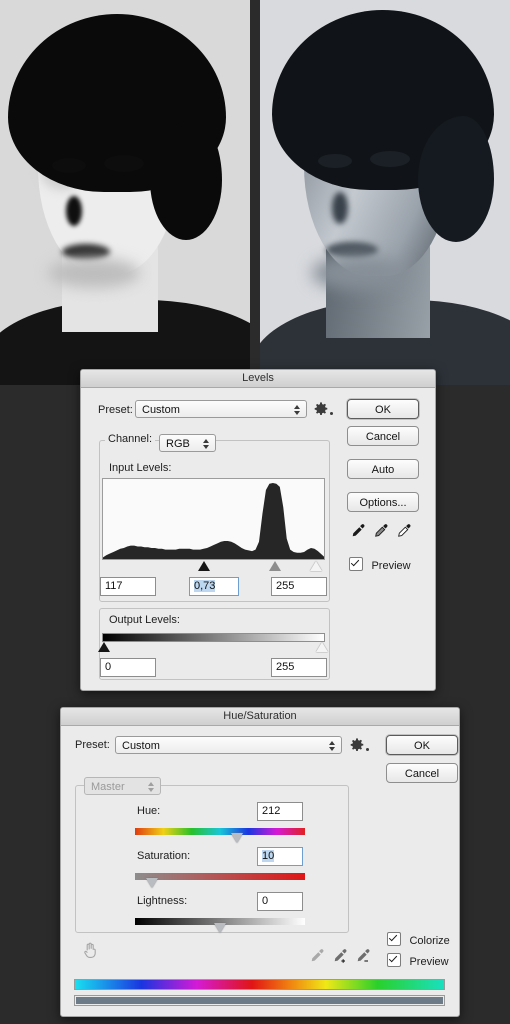  I want to click on levels-preset-label: Preset:, so click(115, 410).